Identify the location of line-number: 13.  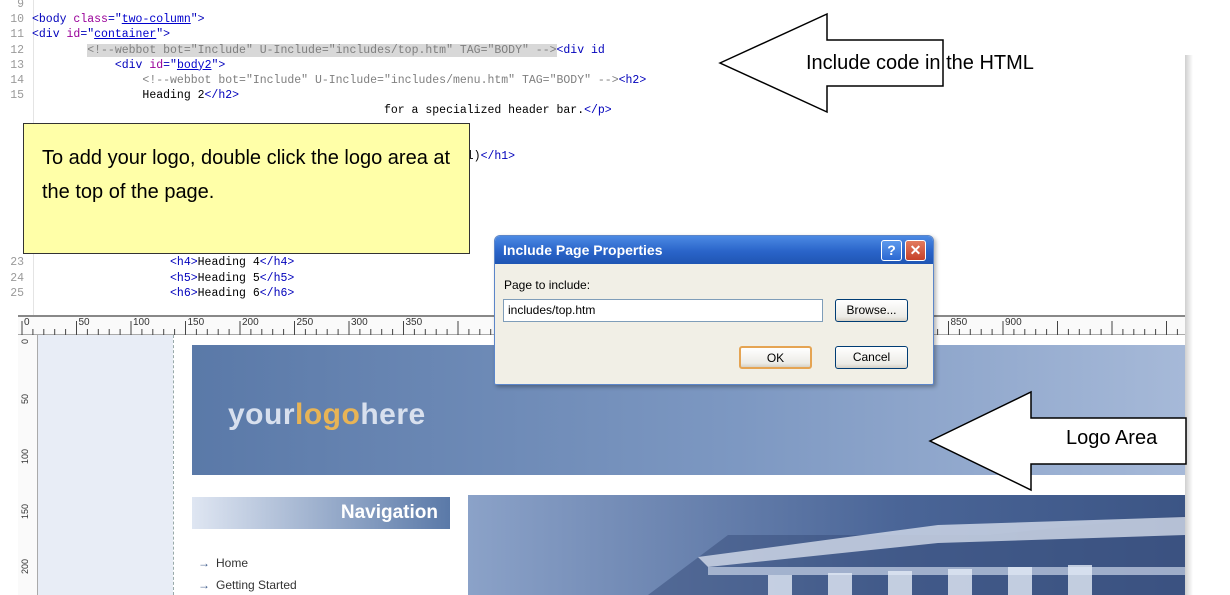
(17, 65).